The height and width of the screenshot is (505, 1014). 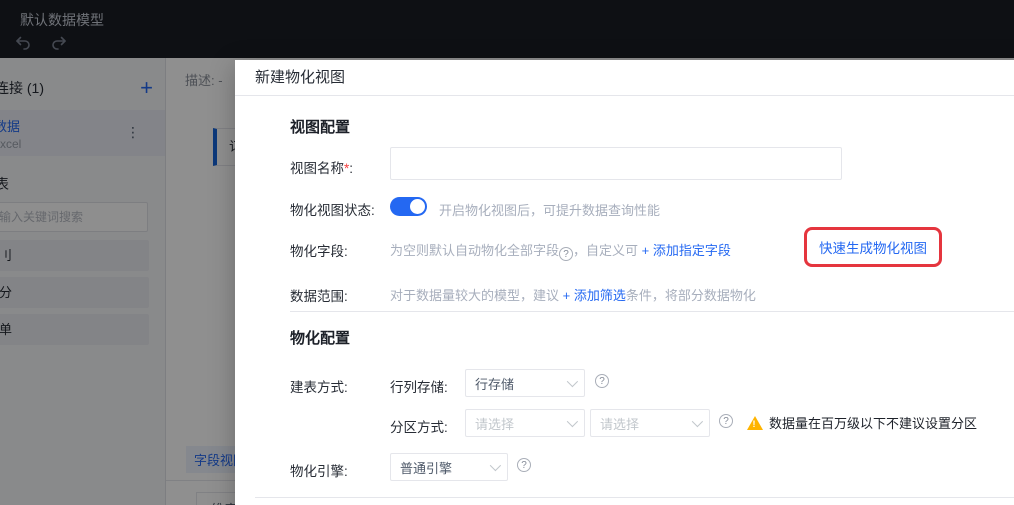 I want to click on material-fields-hint-middle: ，自定义可, so click(x=607, y=250).